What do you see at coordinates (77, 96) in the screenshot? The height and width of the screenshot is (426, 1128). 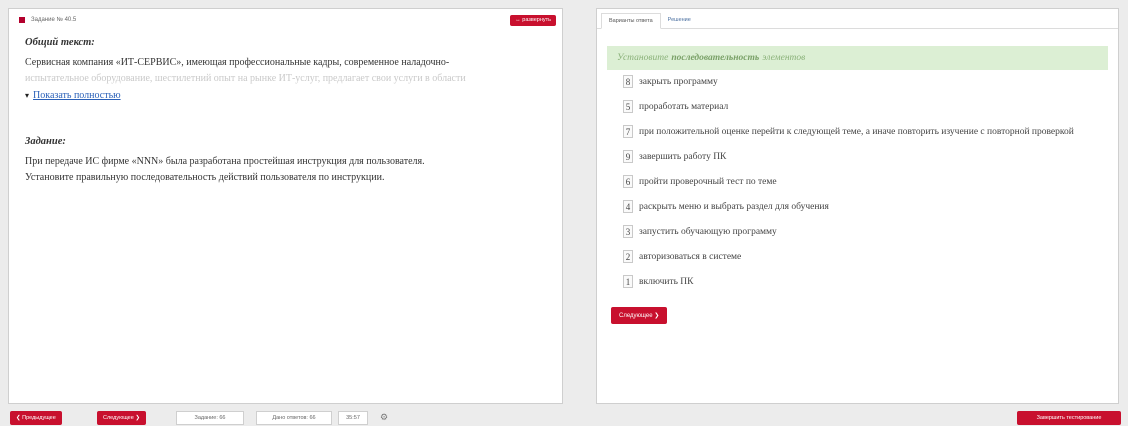 I see `show-full-label: Показать полностью` at bounding box center [77, 96].